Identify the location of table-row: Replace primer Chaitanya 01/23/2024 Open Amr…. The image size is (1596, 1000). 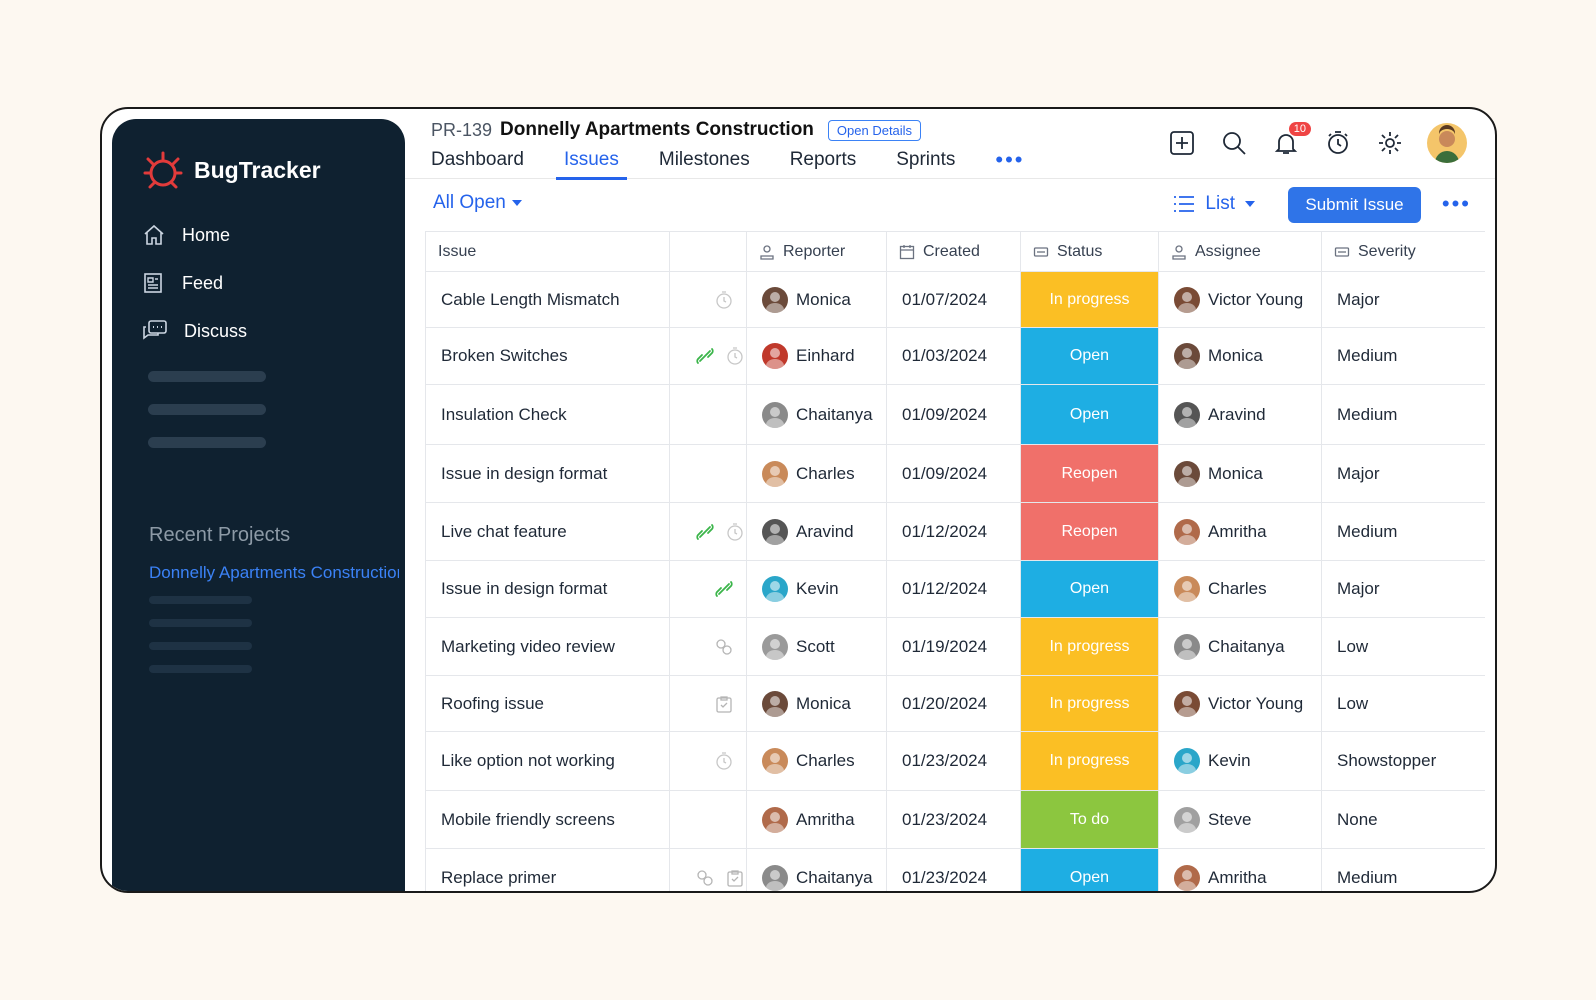
(955, 869).